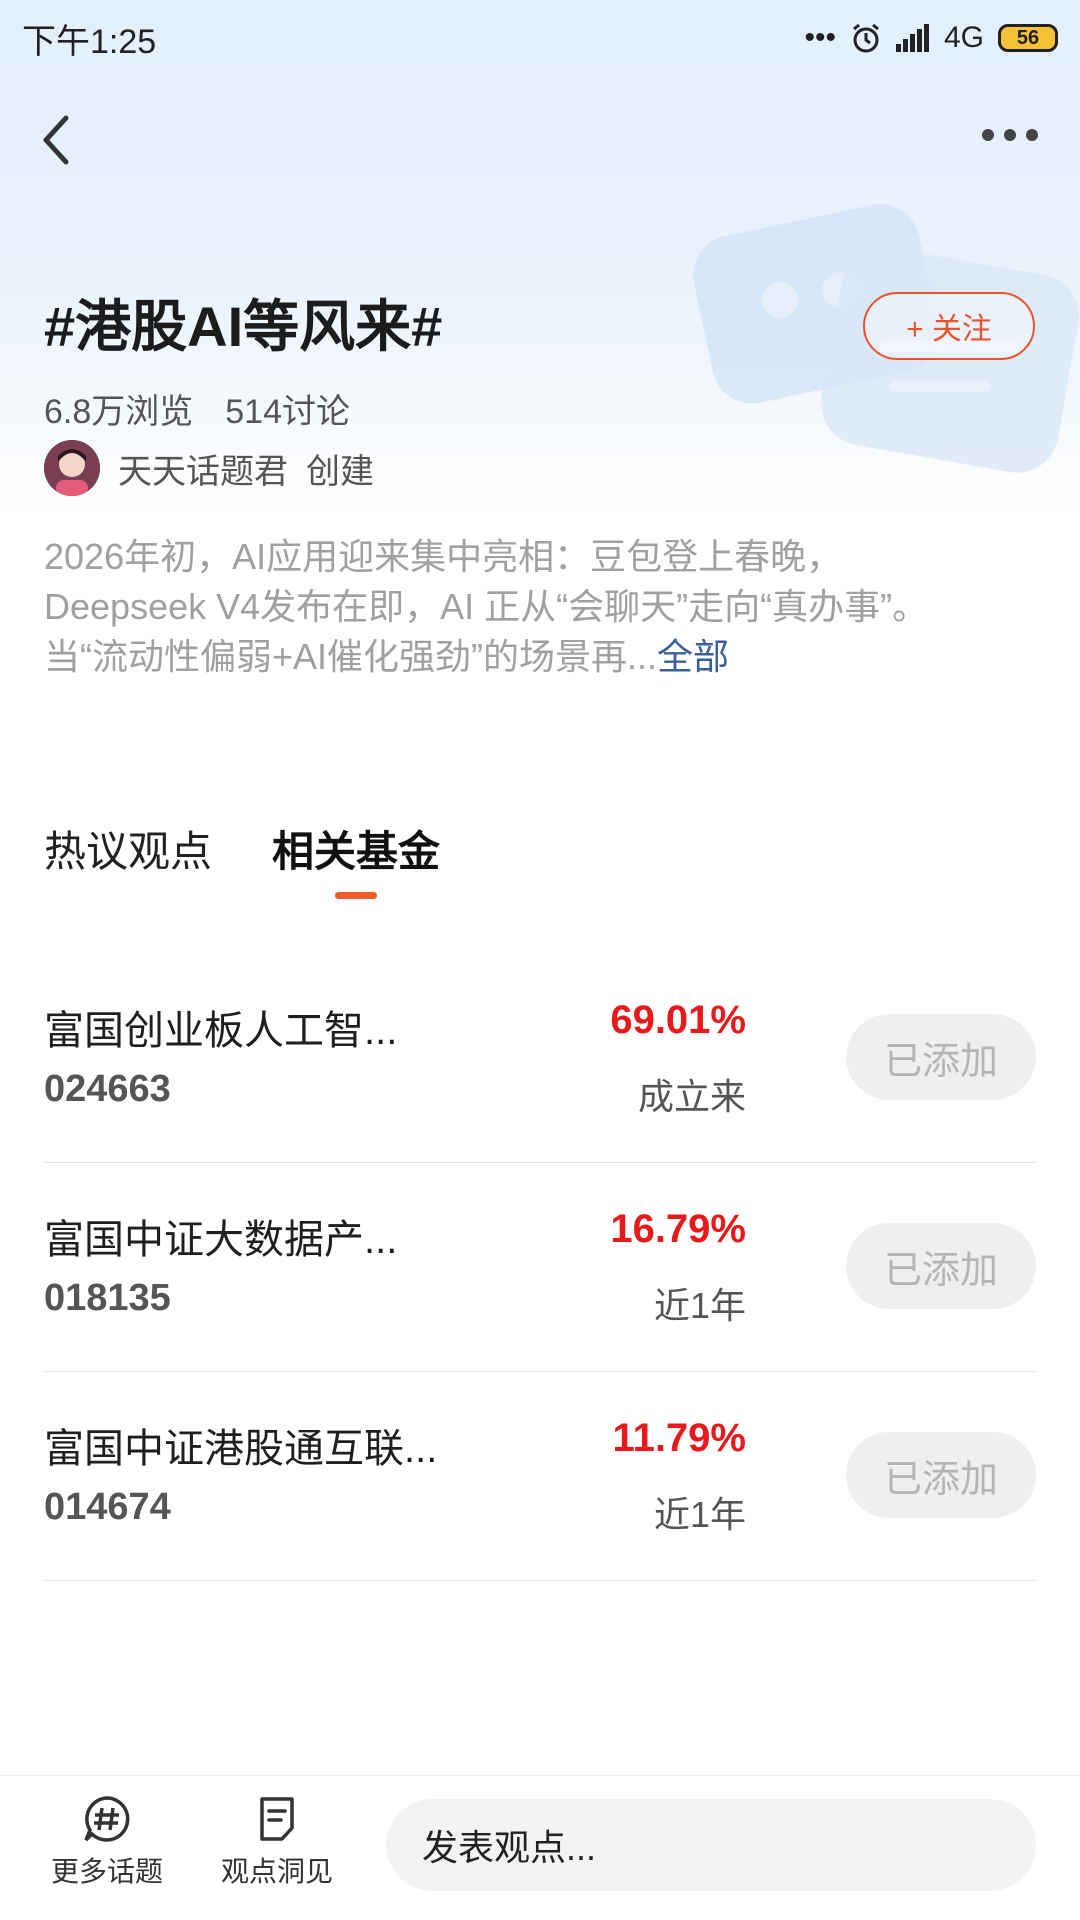 Image resolution: width=1080 pixels, height=1920 pixels. What do you see at coordinates (866, 38) in the screenshot?
I see `alarm-icon` at bounding box center [866, 38].